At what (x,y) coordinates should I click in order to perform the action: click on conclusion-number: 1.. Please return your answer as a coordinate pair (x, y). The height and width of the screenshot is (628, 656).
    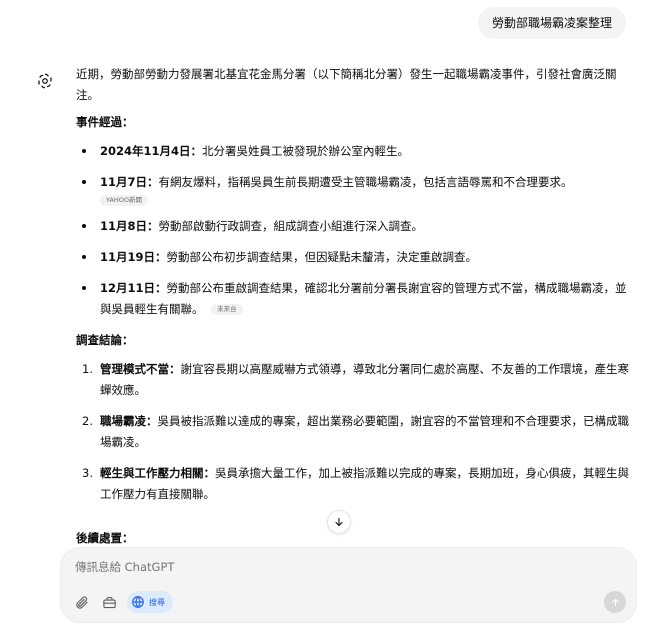
    Looking at the image, I should click on (87, 369).